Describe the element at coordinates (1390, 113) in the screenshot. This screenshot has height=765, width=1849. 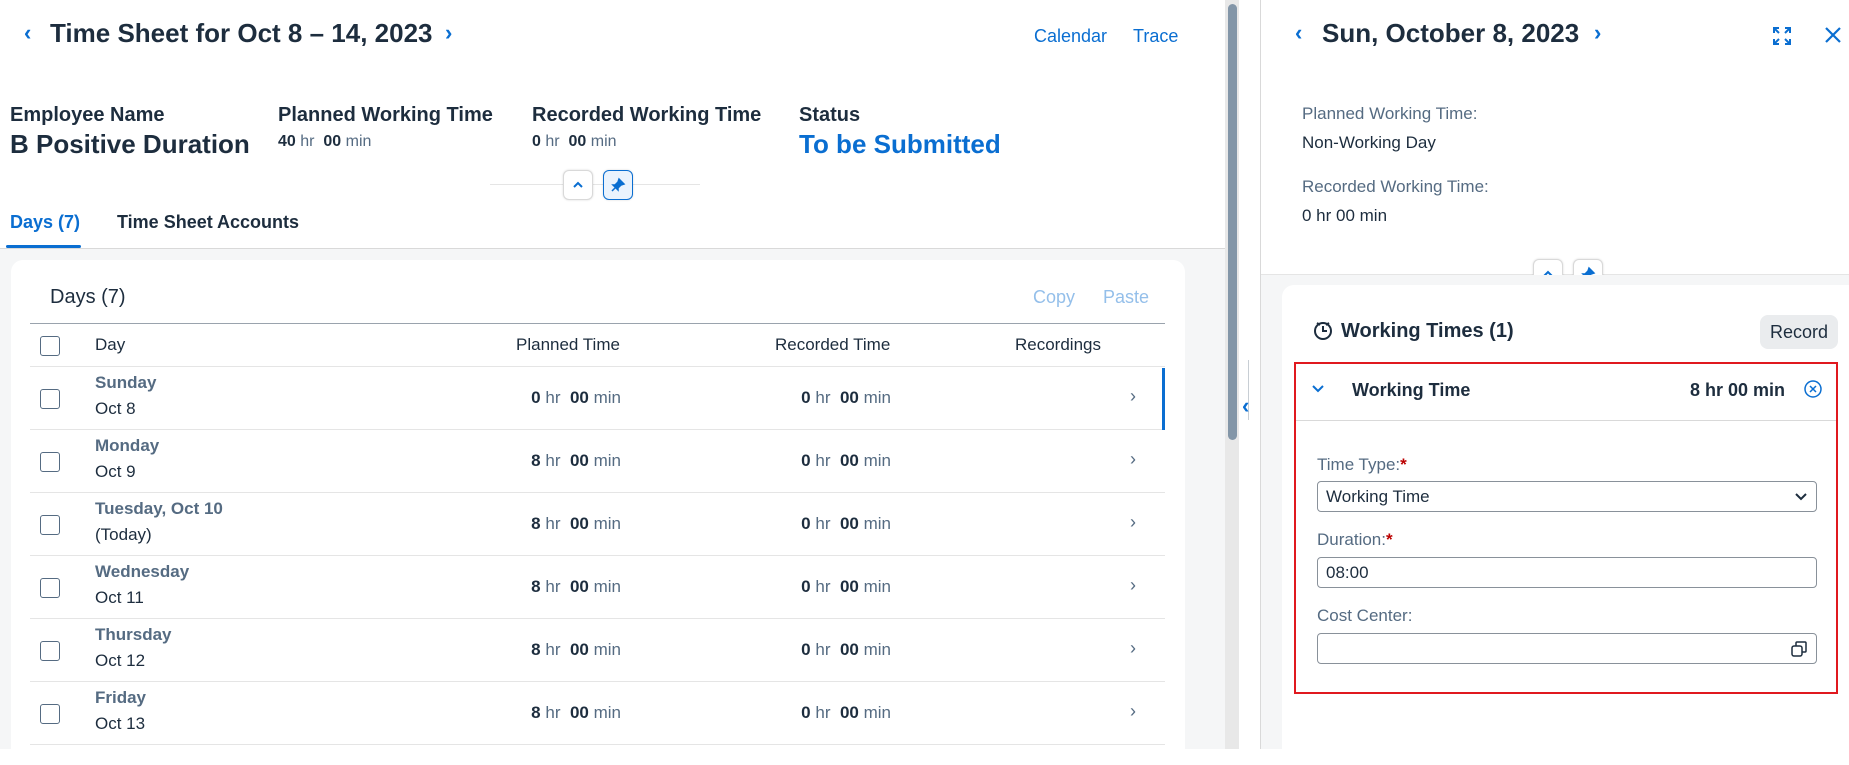
I see `planned-working-time-label: Planned Working Time:` at that location.